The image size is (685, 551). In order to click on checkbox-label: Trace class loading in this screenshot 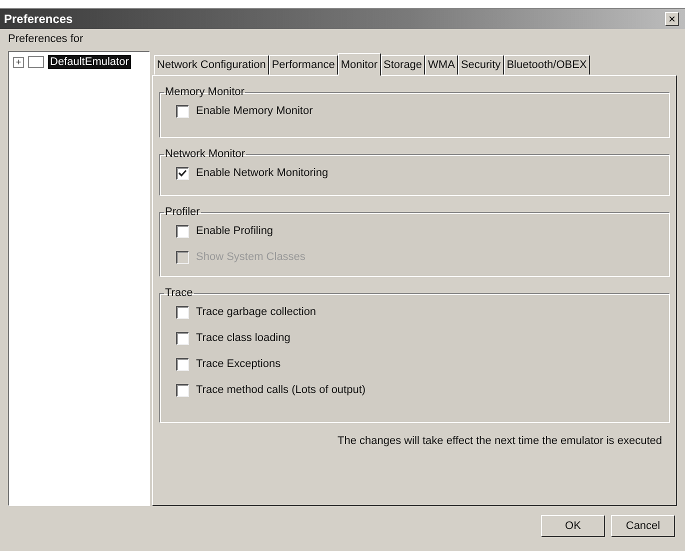, I will do `click(243, 338)`.